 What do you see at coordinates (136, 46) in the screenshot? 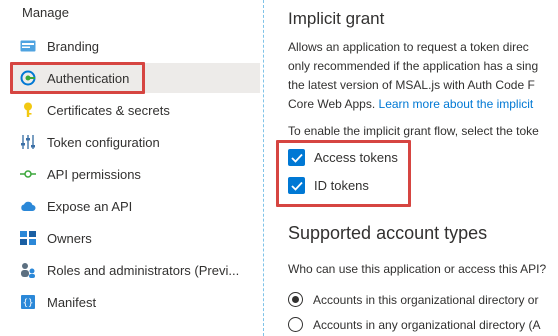
I see `sidebar-item-branding: Branding` at bounding box center [136, 46].